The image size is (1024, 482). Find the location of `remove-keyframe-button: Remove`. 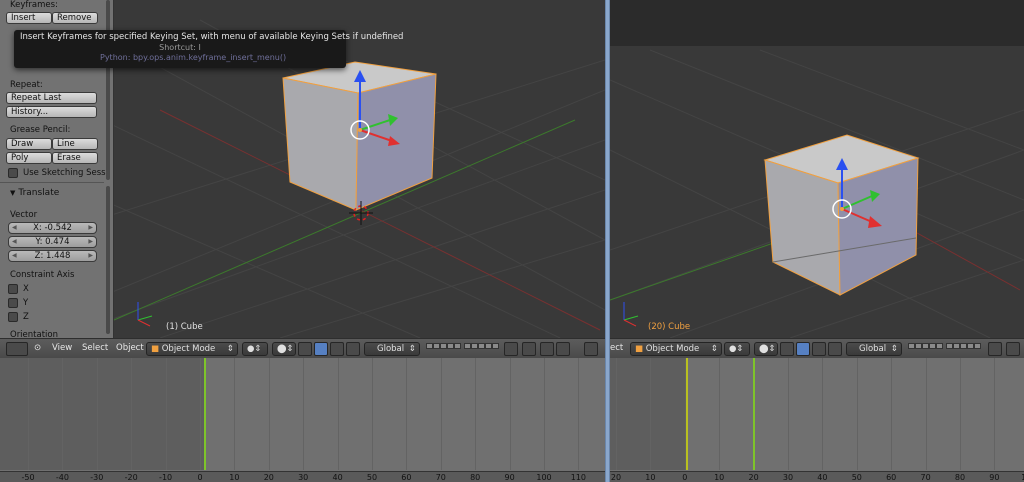

remove-keyframe-button: Remove is located at coordinates (75, 18).